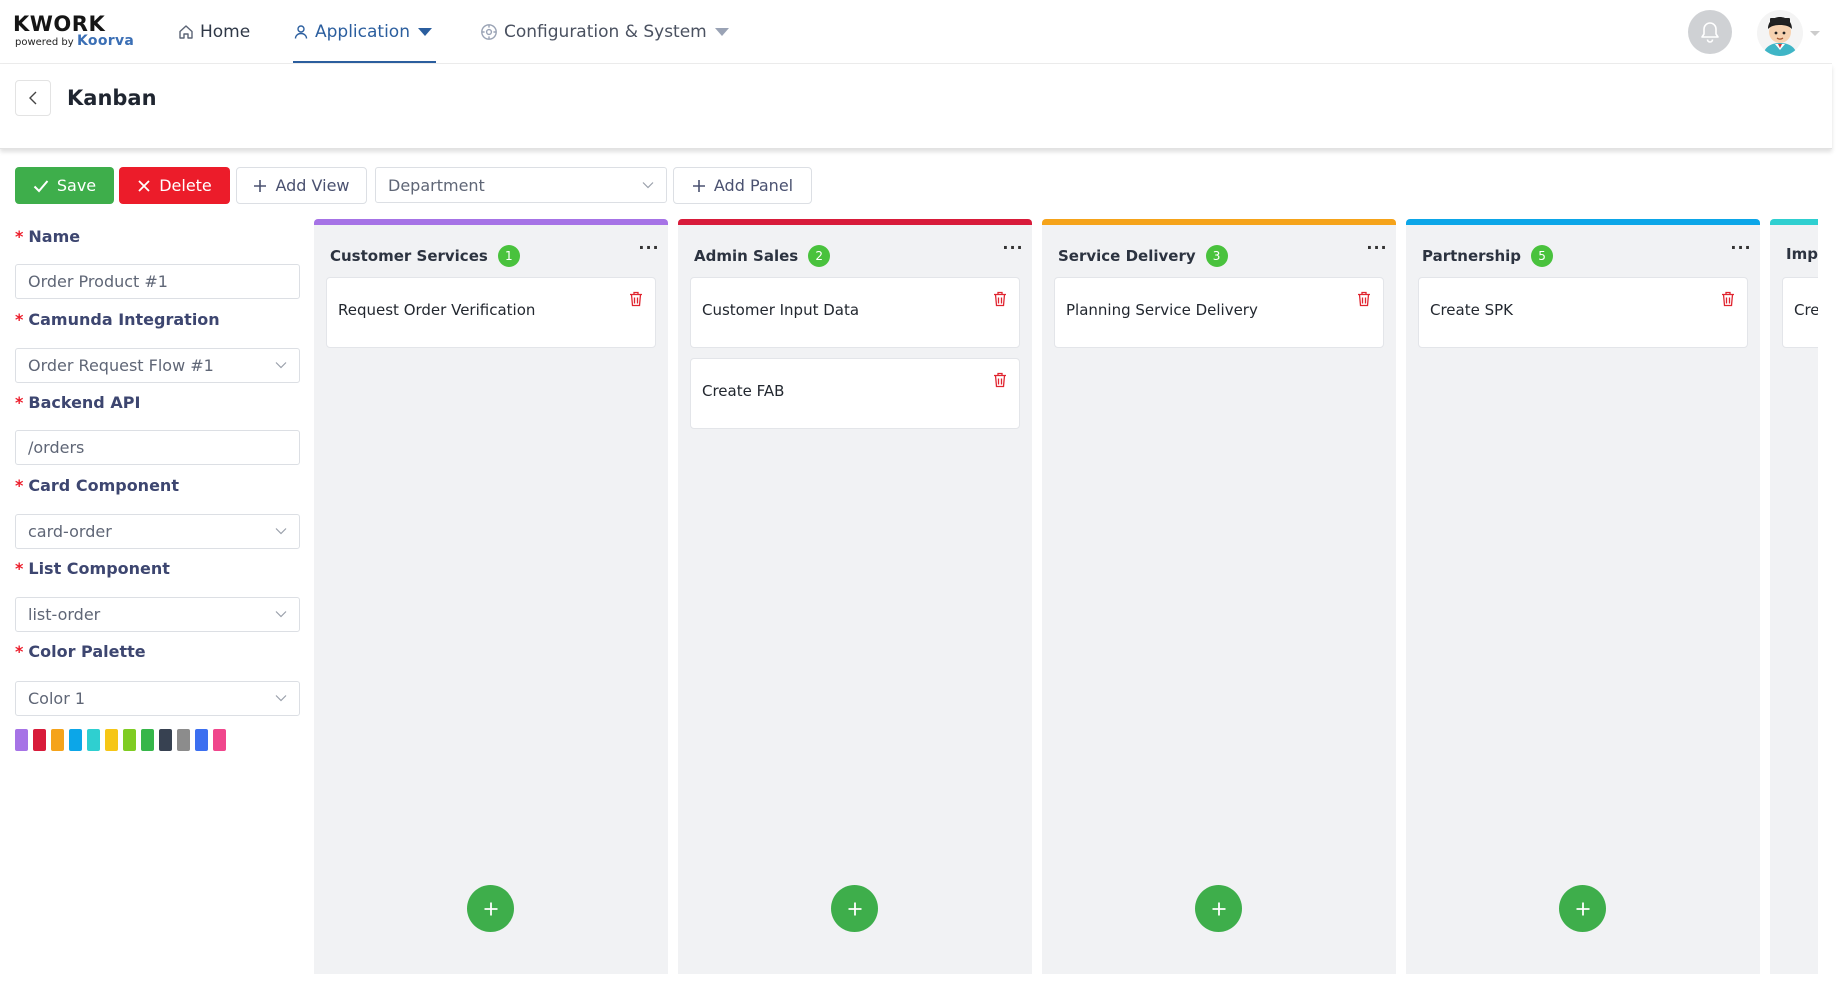 Image resolution: width=1844 pixels, height=987 pixels. Describe the element at coordinates (144, 185) in the screenshot. I see `close-icon` at that location.